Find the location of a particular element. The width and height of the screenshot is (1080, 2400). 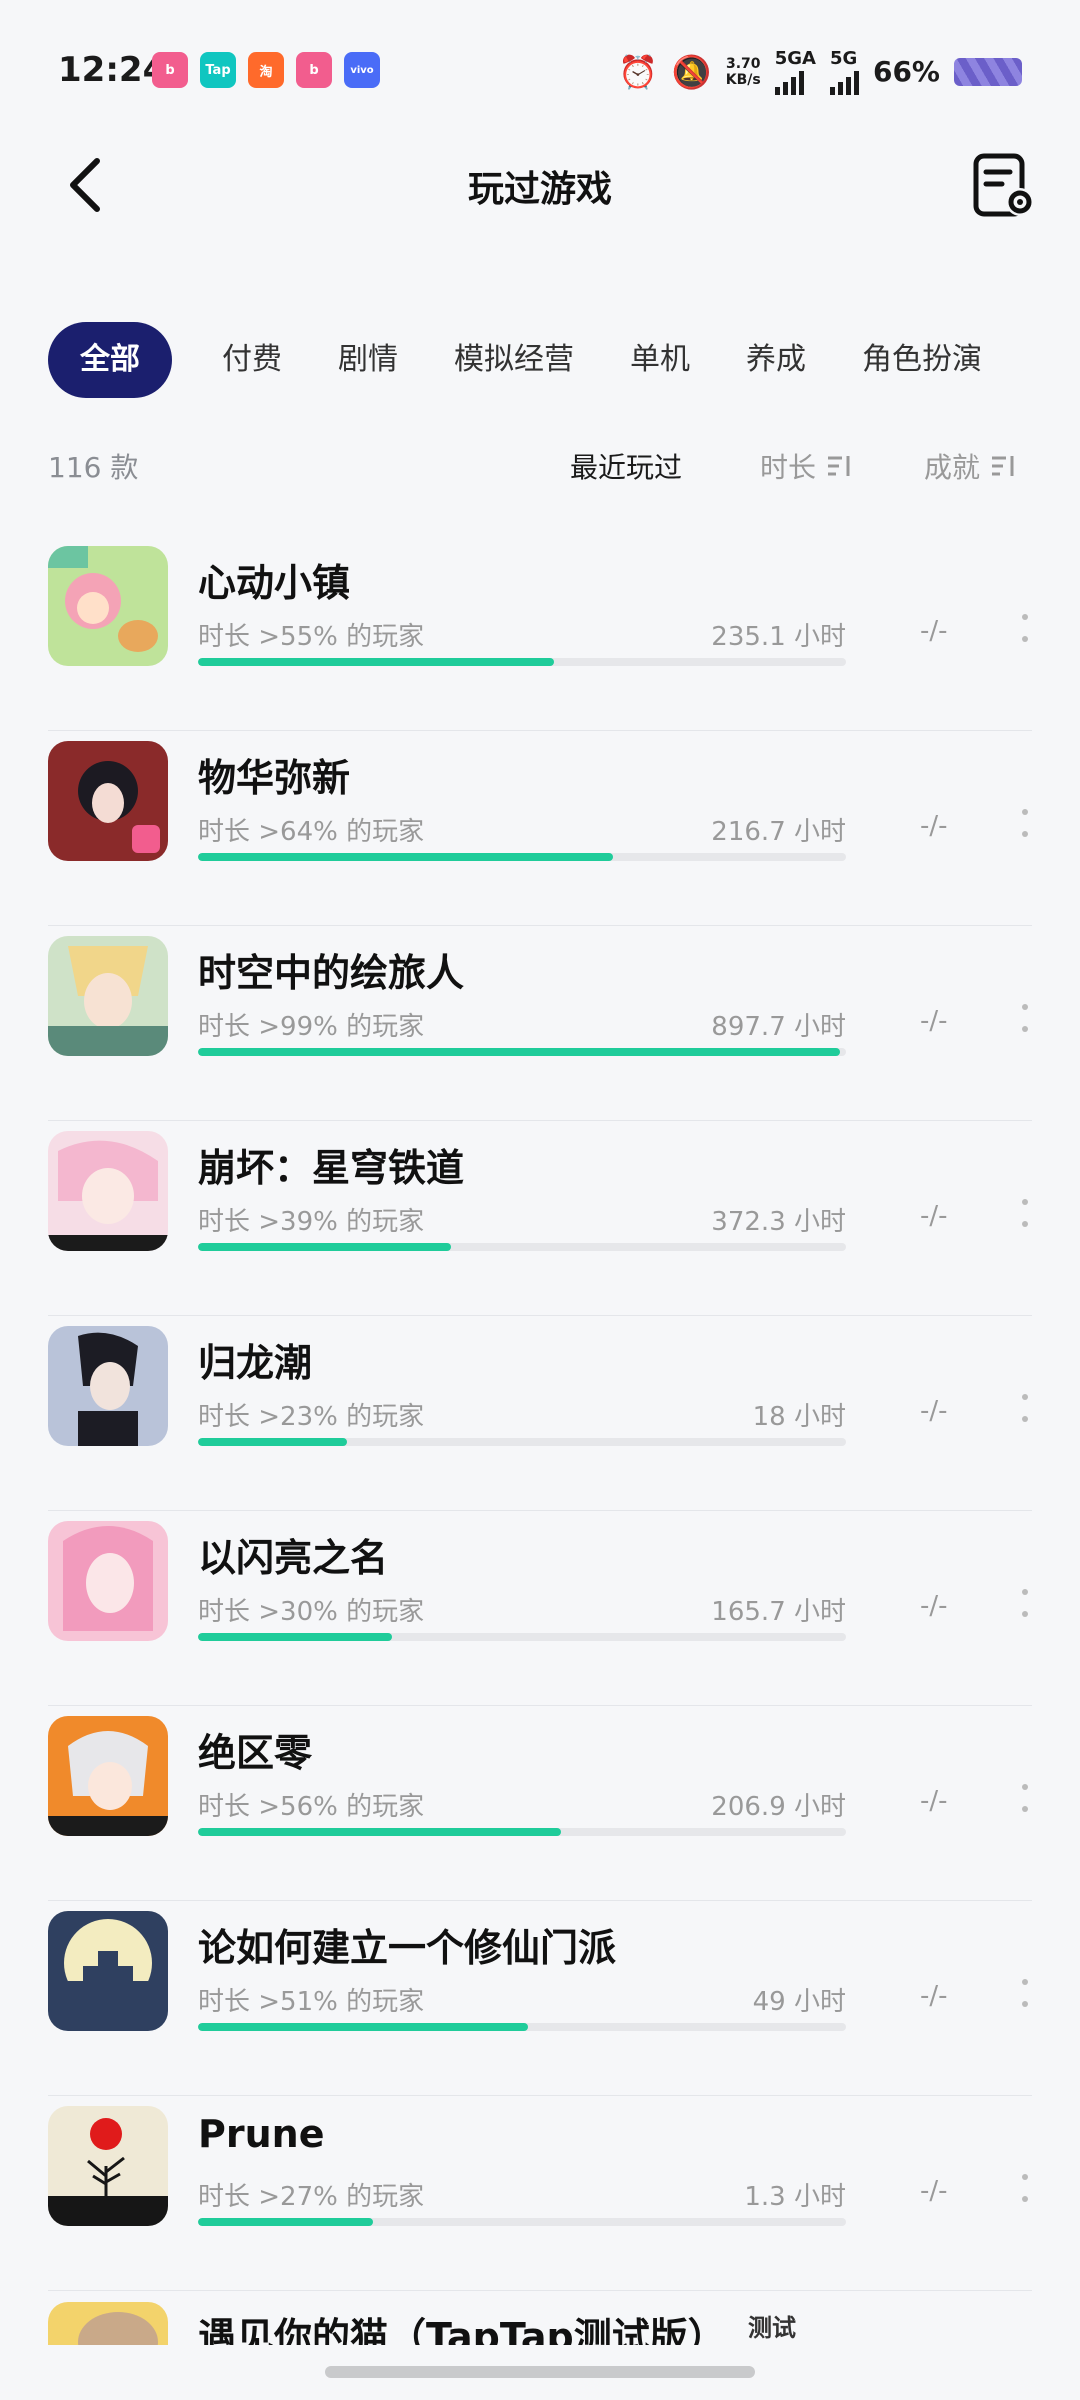

notification-icons: b Tap 淘 b vivo is located at coordinates (266, 70).